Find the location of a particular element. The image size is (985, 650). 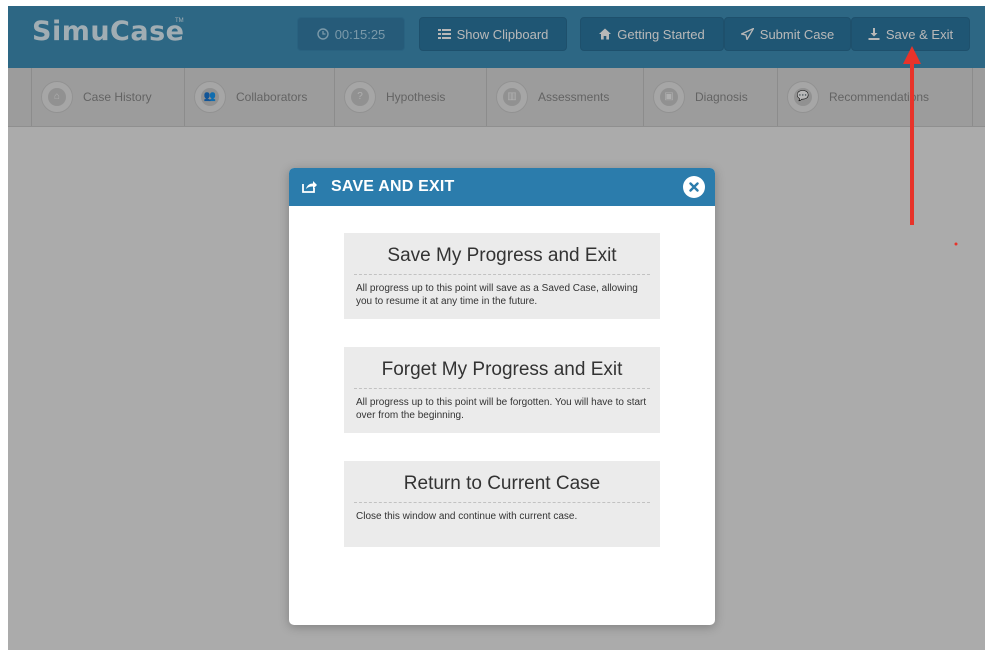

close-button is located at coordinates (694, 187).